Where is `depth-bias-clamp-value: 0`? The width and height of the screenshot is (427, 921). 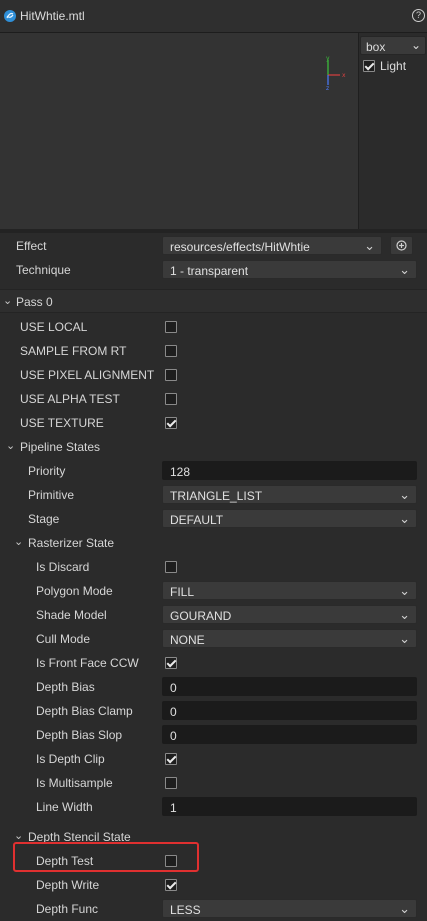
depth-bias-clamp-value: 0 is located at coordinates (173, 712).